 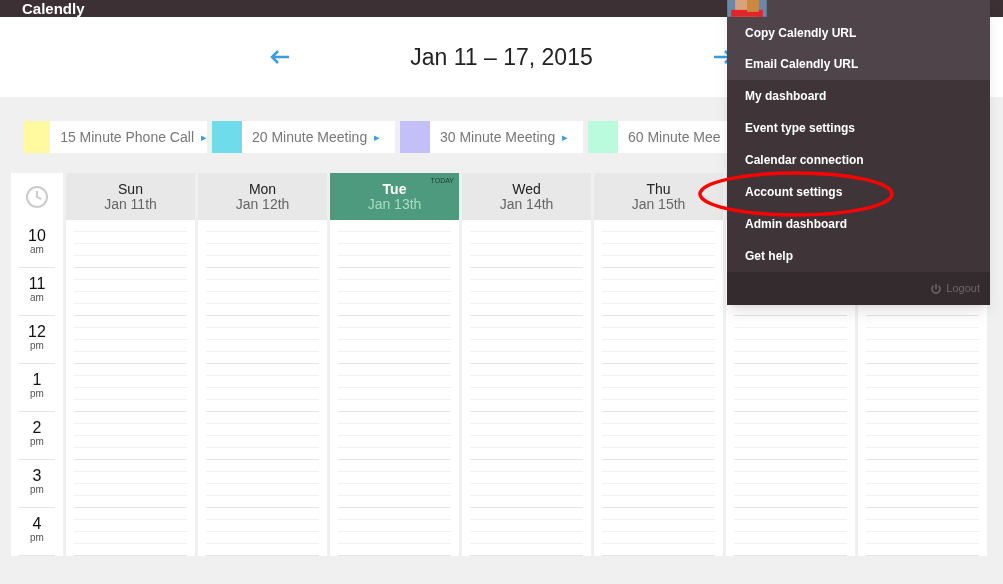 What do you see at coordinates (37, 236) in the screenshot?
I see `hour-label: 10` at bounding box center [37, 236].